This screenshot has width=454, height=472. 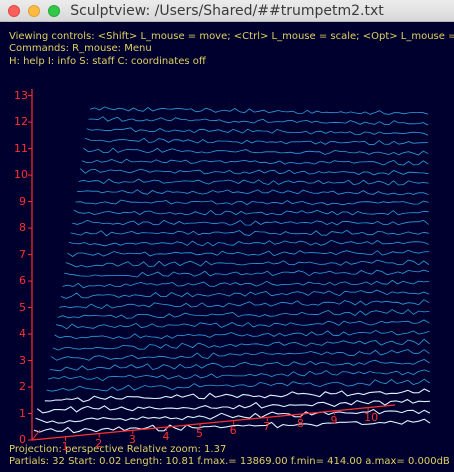 What do you see at coordinates (300, 424) in the screenshot?
I see `x-tick-label: 8` at bounding box center [300, 424].